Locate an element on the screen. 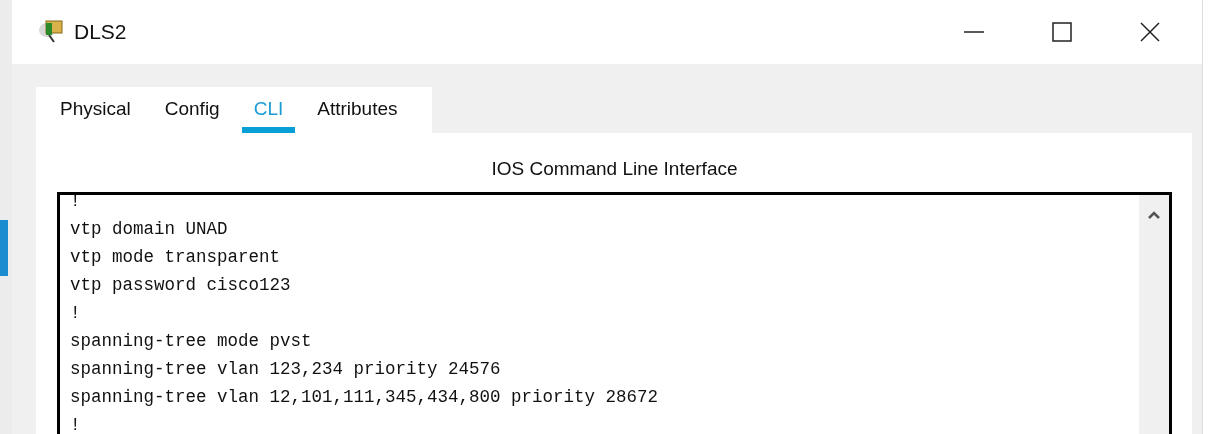 The image size is (1222, 434). minimize-icon is located at coordinates (974, 32).